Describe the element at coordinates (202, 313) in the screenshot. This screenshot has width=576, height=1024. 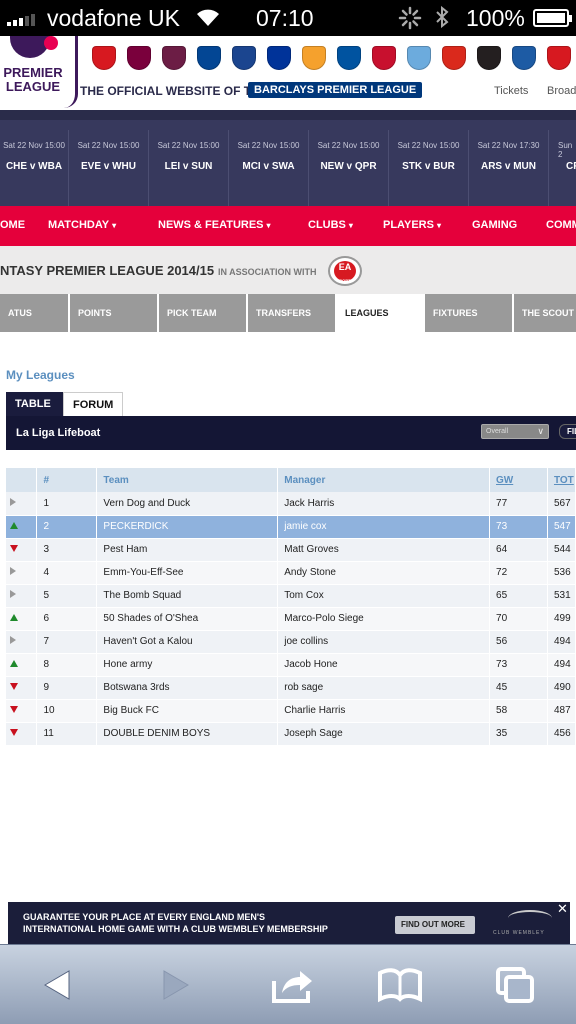
I see `tab-pick-team: PICK TEAM` at that location.